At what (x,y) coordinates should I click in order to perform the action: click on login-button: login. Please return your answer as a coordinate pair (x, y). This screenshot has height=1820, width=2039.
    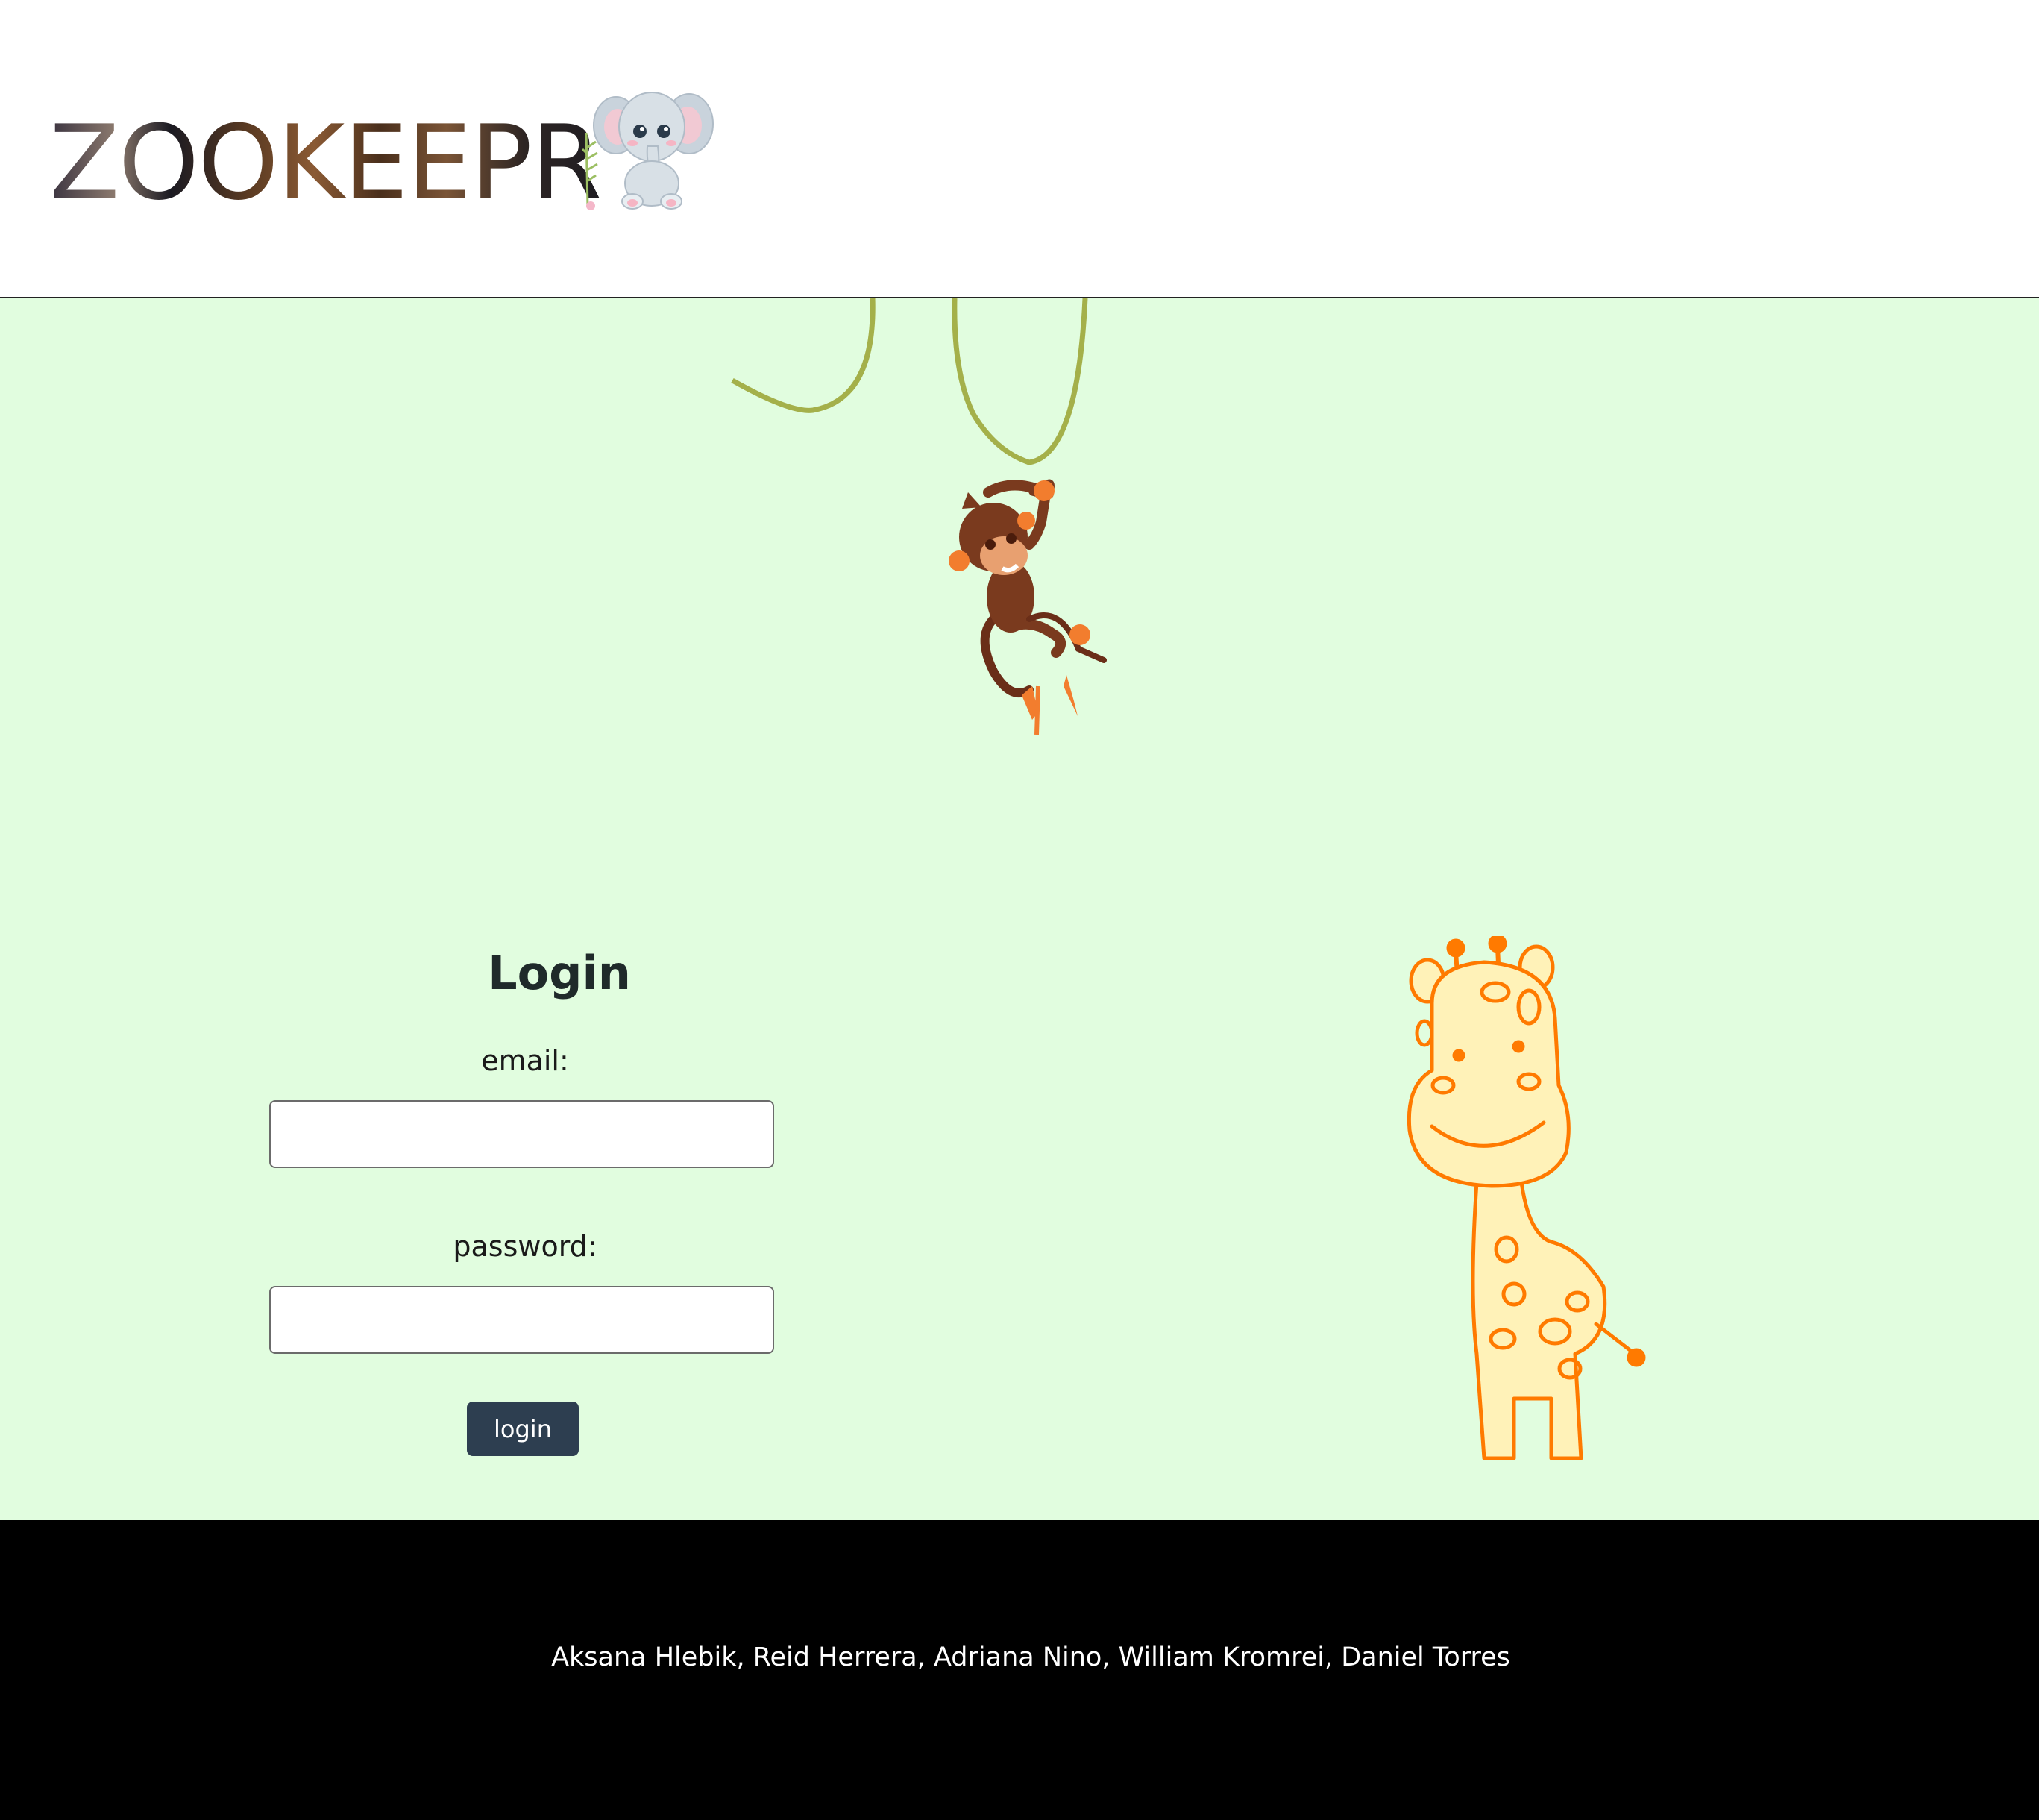
    Looking at the image, I should click on (523, 1429).